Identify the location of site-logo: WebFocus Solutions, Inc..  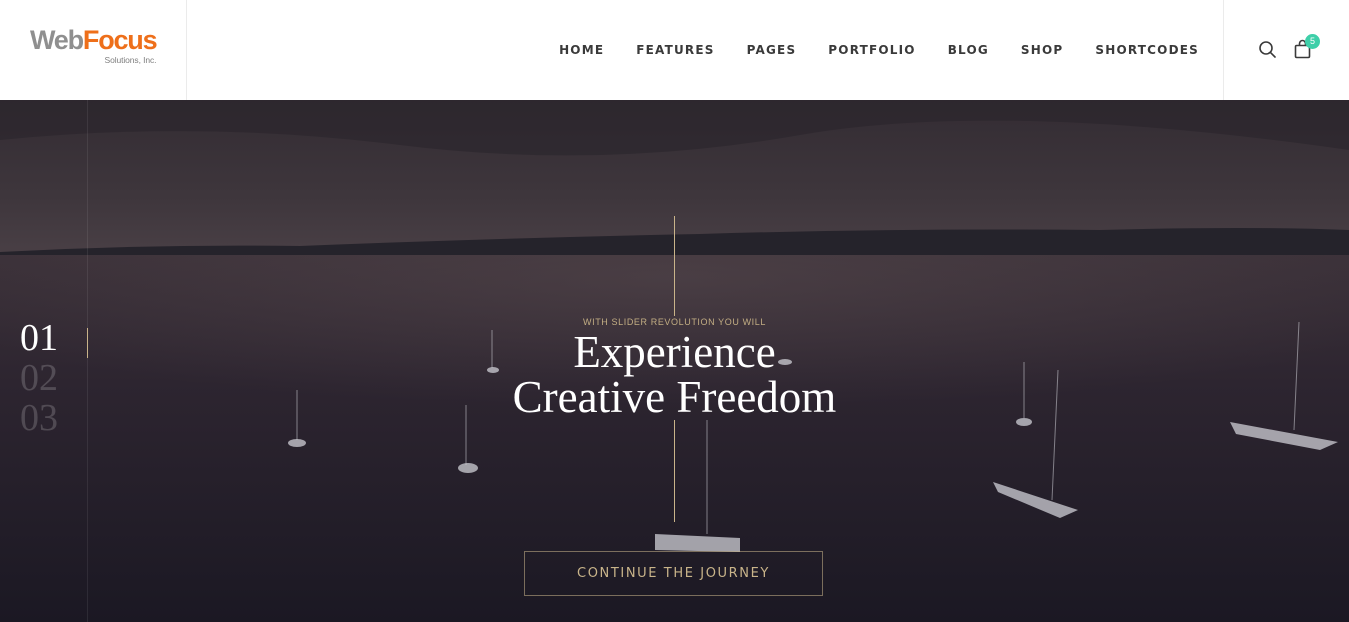
(94, 45).